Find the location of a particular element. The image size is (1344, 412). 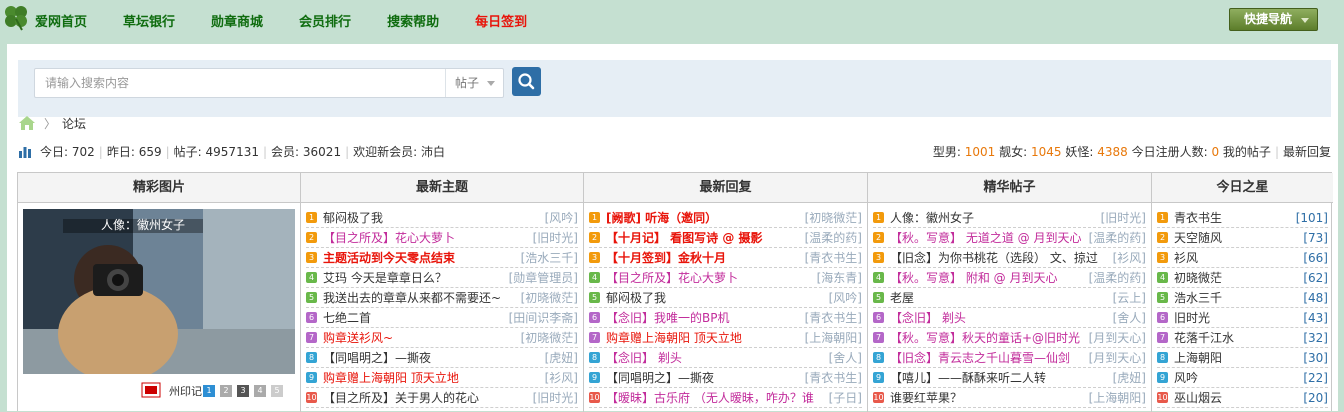

thread-title-link: 【秋。写意】 无道之道 @ 月到天心 is located at coordinates (987, 237).